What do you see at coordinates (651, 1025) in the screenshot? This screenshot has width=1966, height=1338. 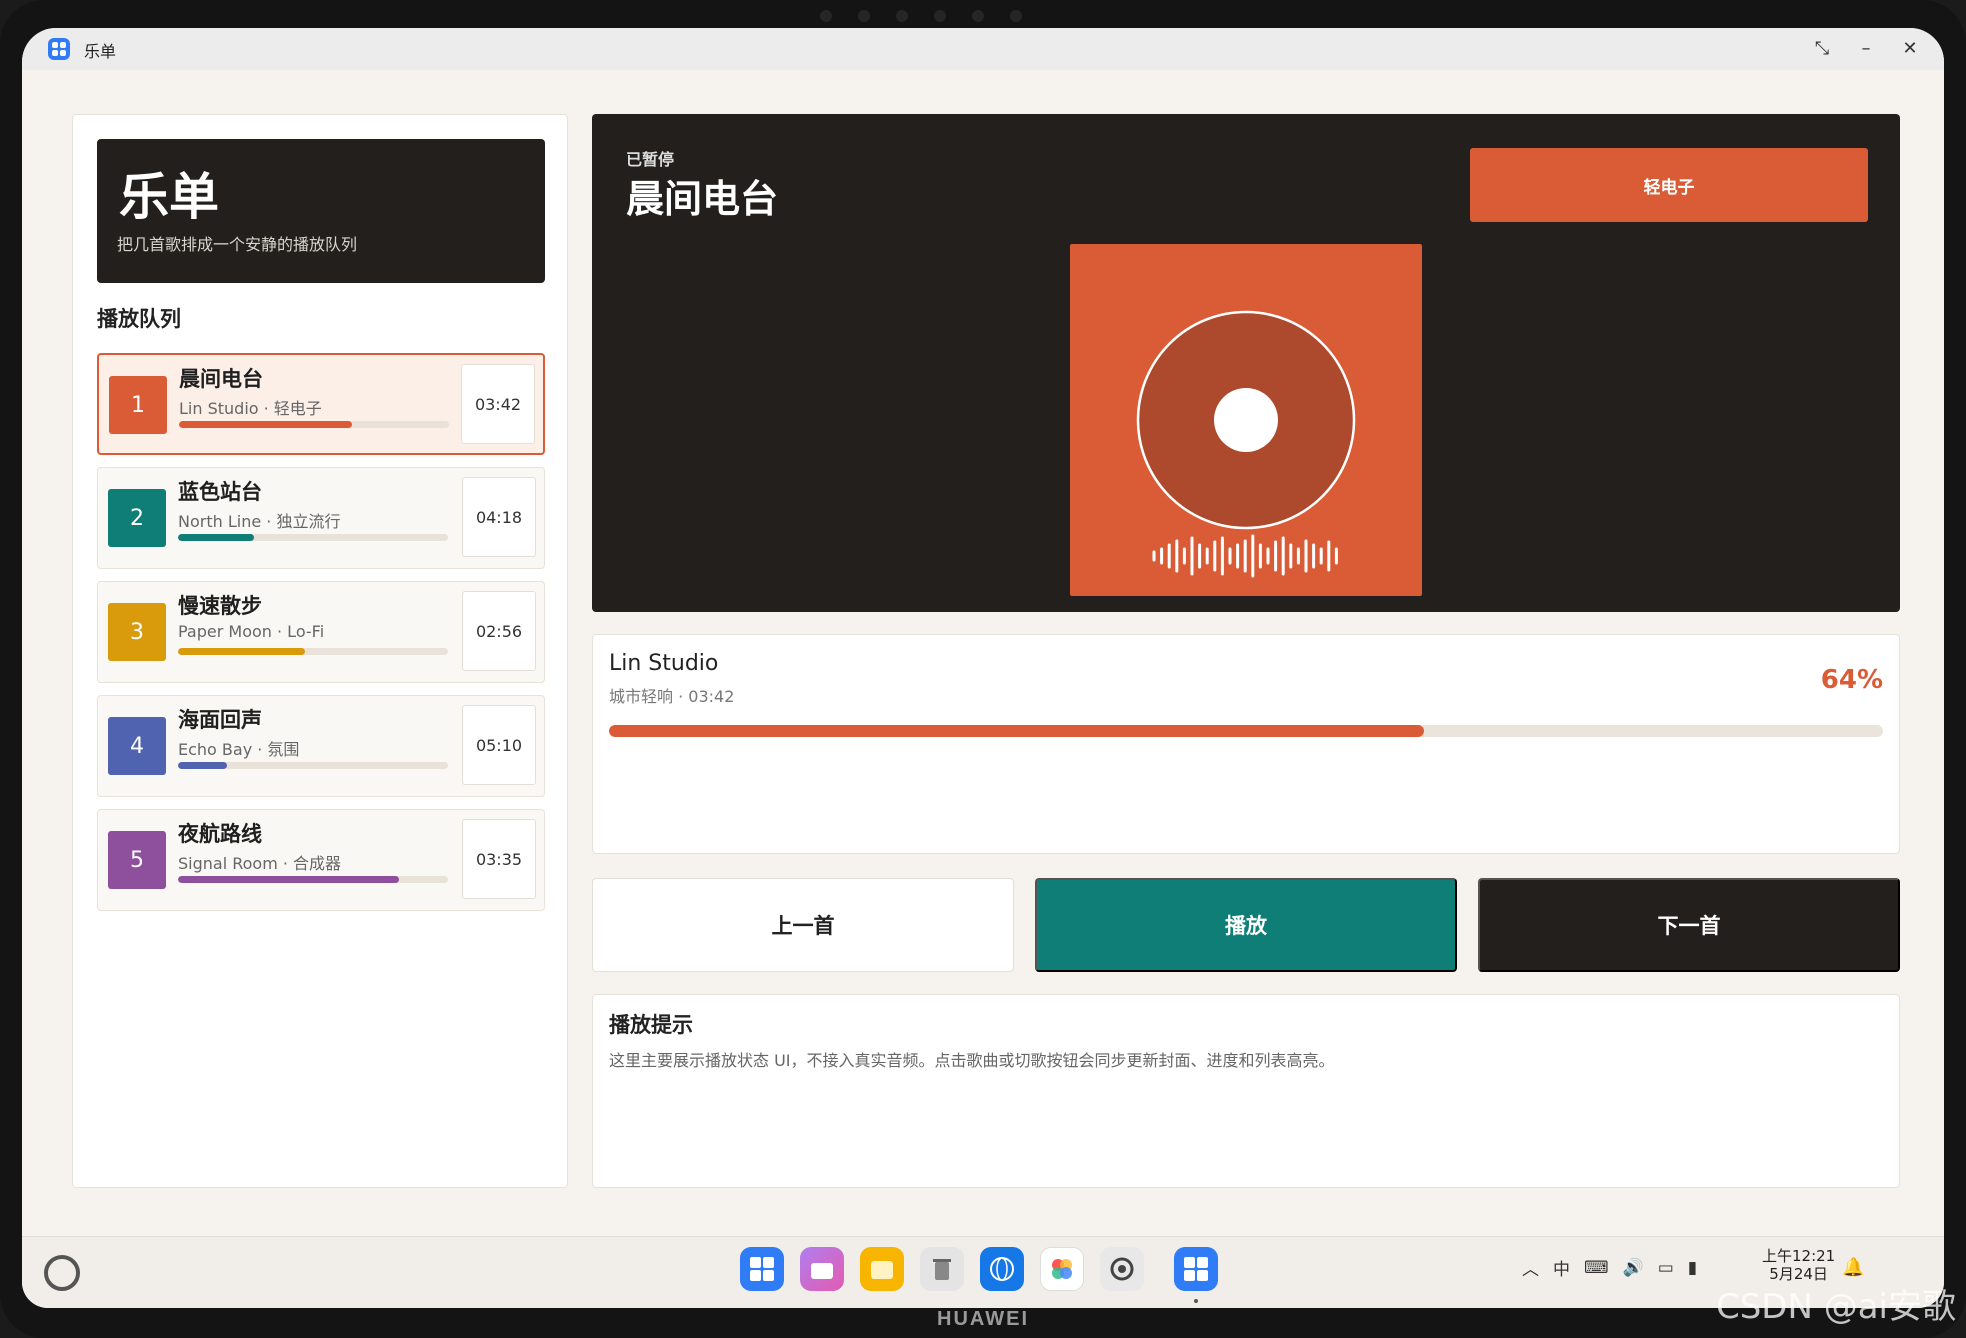 I see `tip-title: 播放提示` at bounding box center [651, 1025].